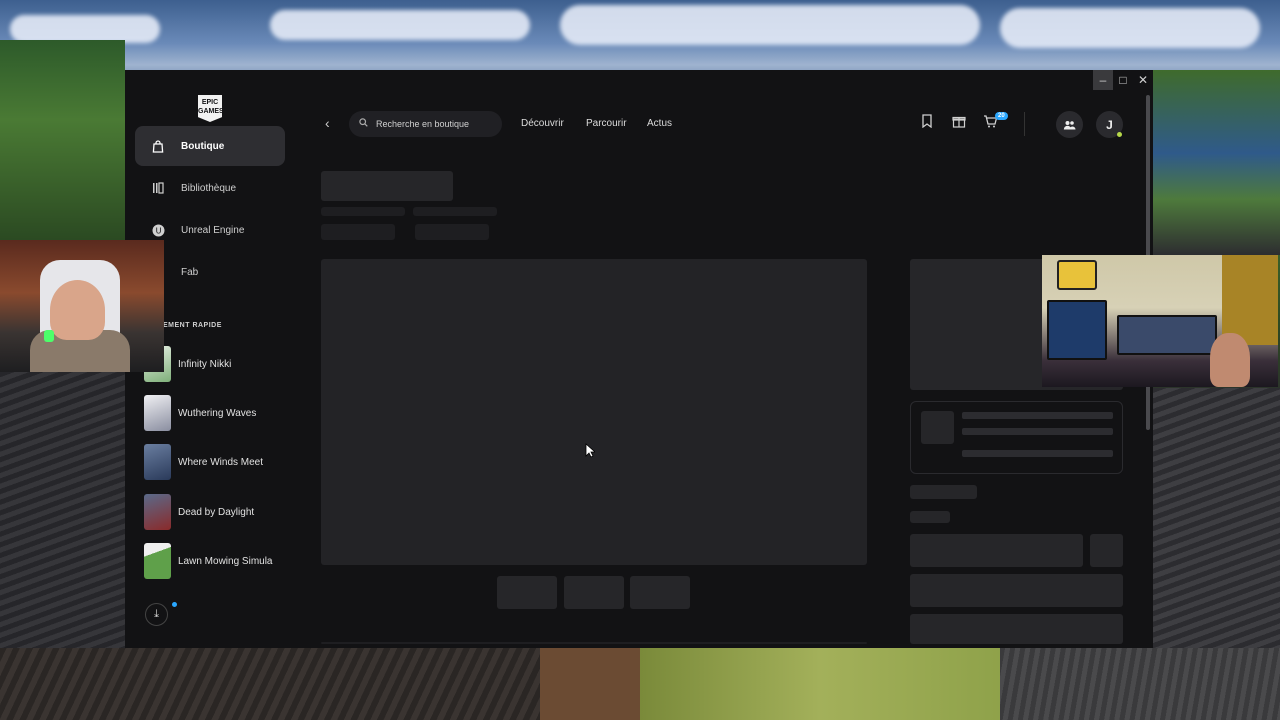 The width and height of the screenshot is (1280, 720). I want to click on streamer-side, so click(1230, 360).